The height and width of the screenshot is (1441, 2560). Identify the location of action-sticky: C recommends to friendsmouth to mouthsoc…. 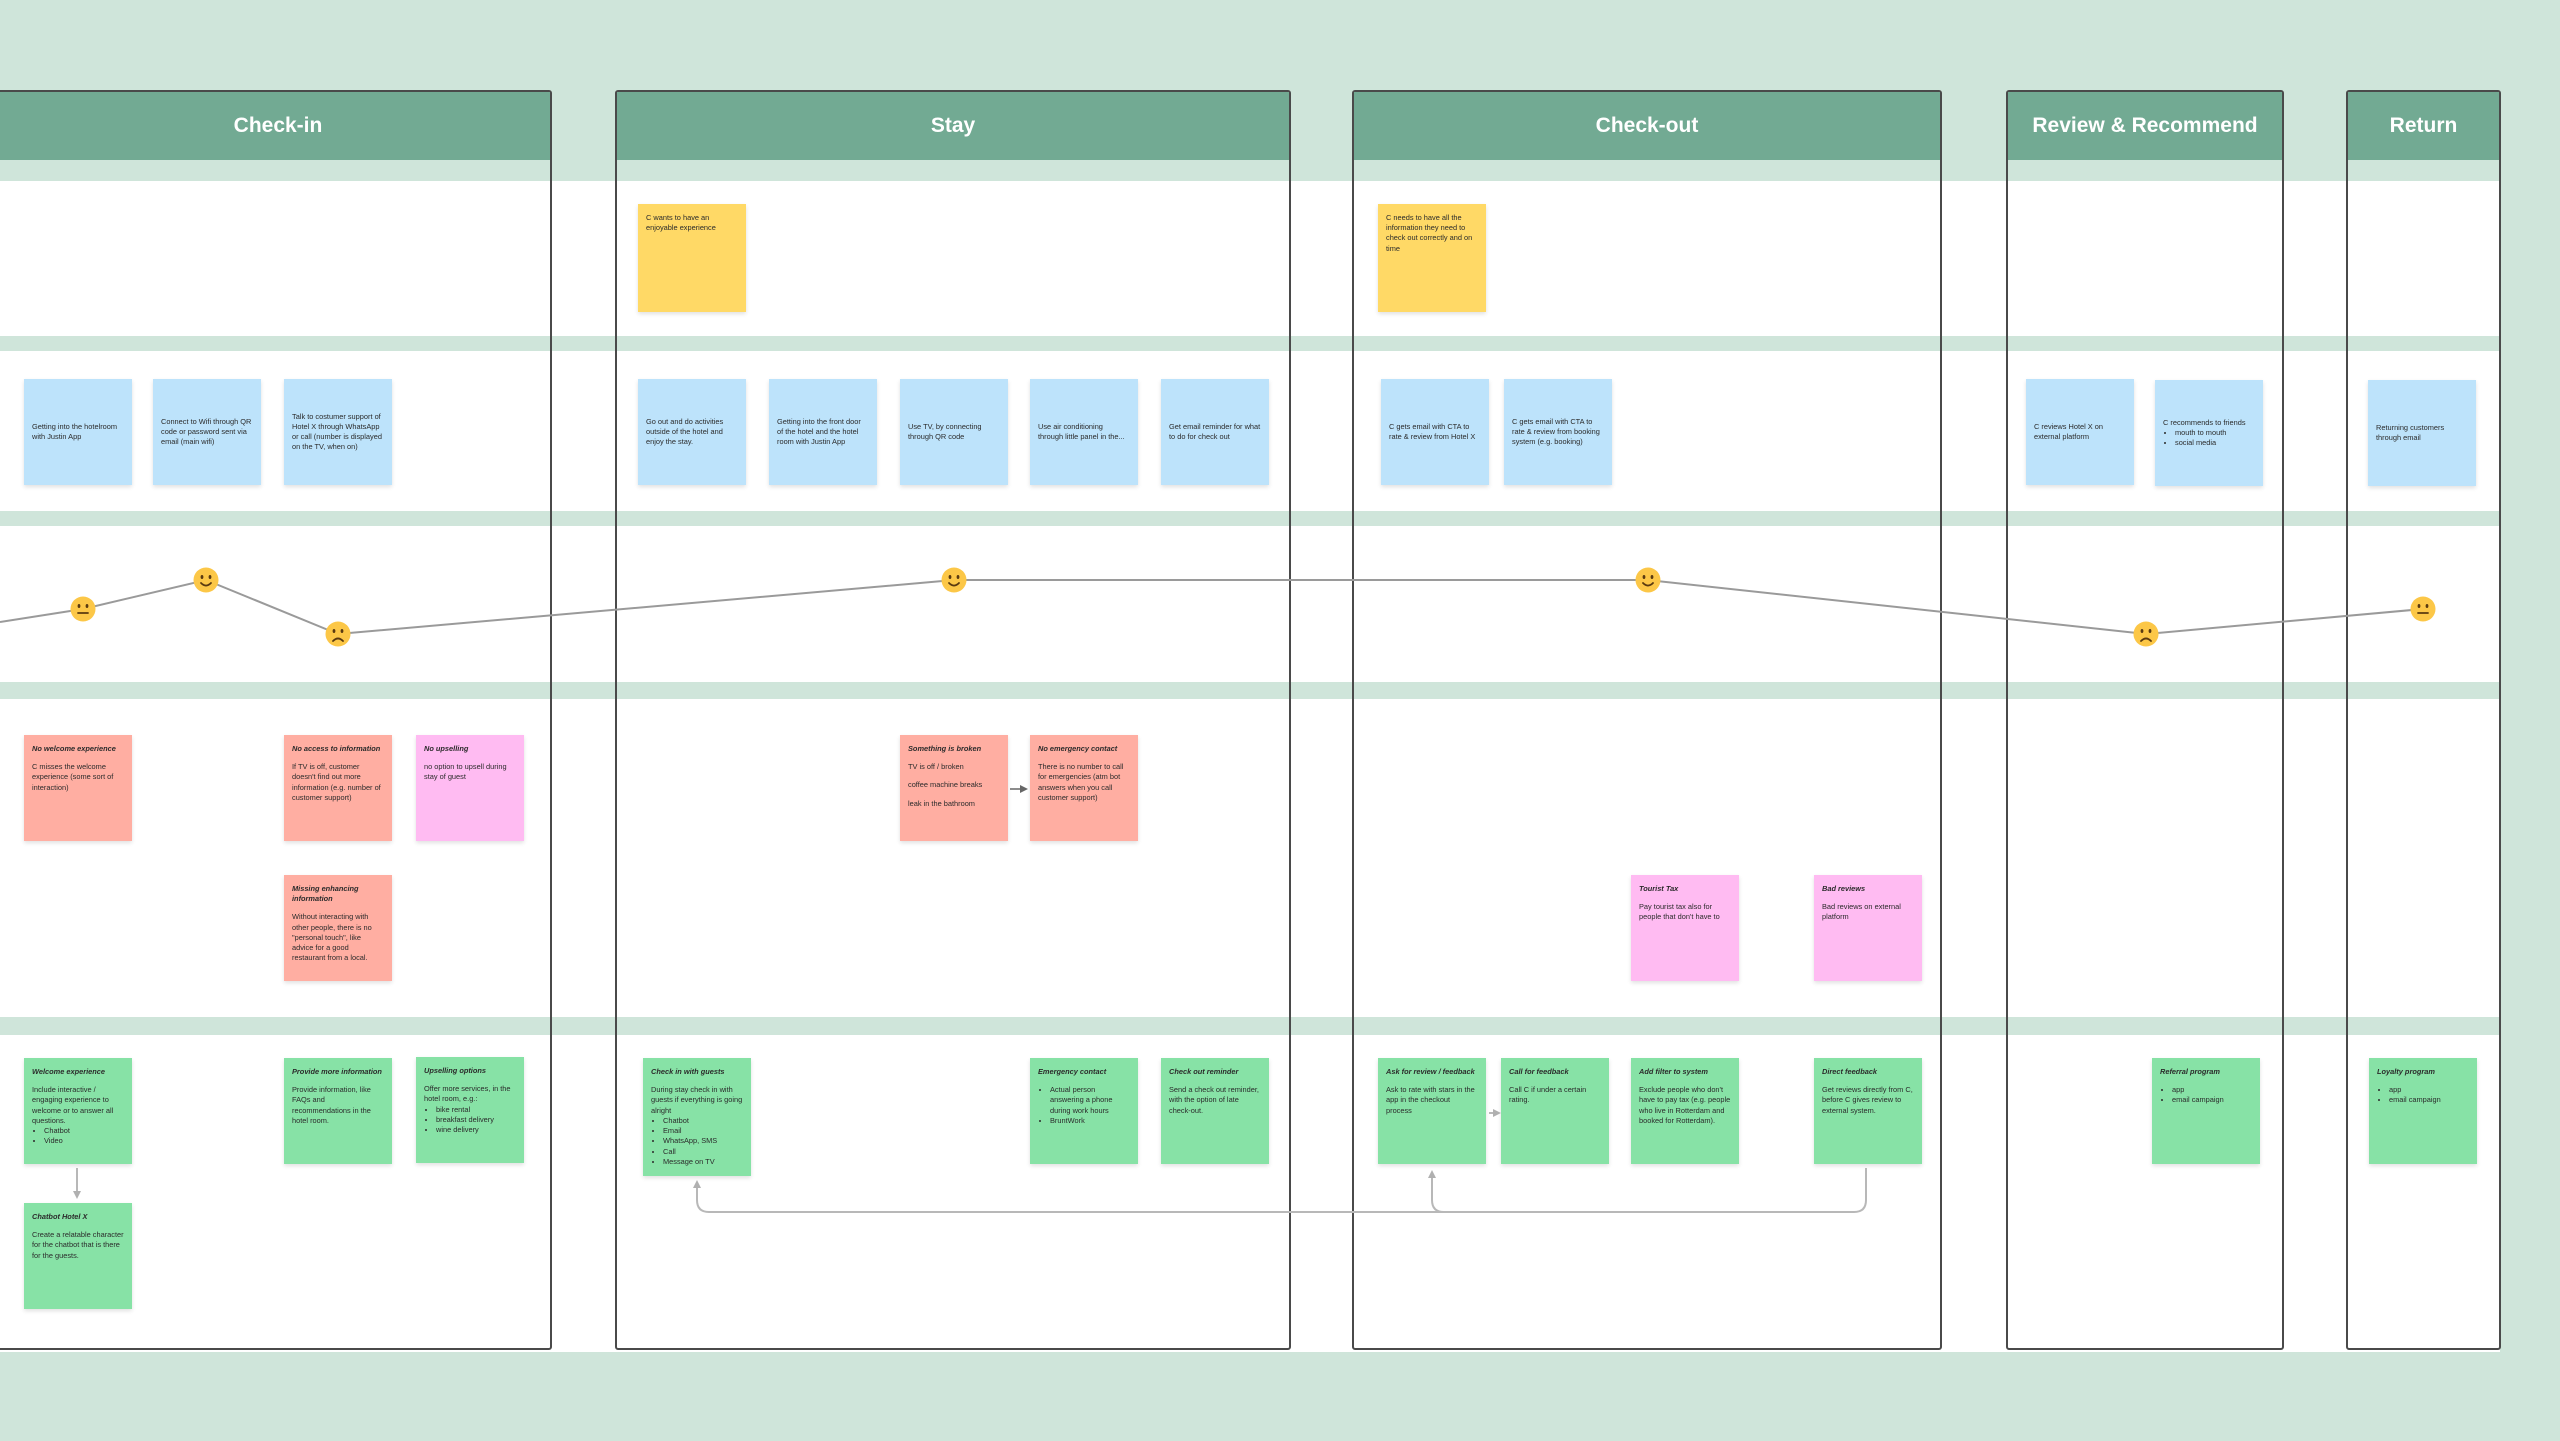
(2209, 433).